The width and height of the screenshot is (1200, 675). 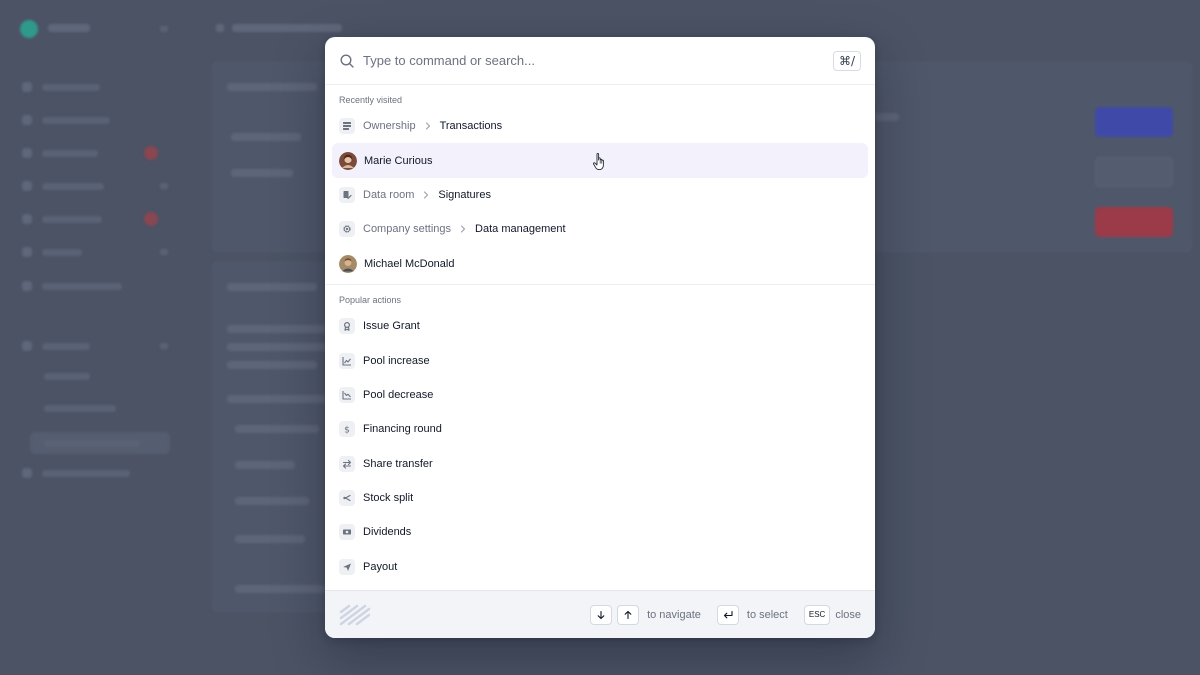 I want to click on action-financing-round: $ Financing round, so click(x=600, y=429).